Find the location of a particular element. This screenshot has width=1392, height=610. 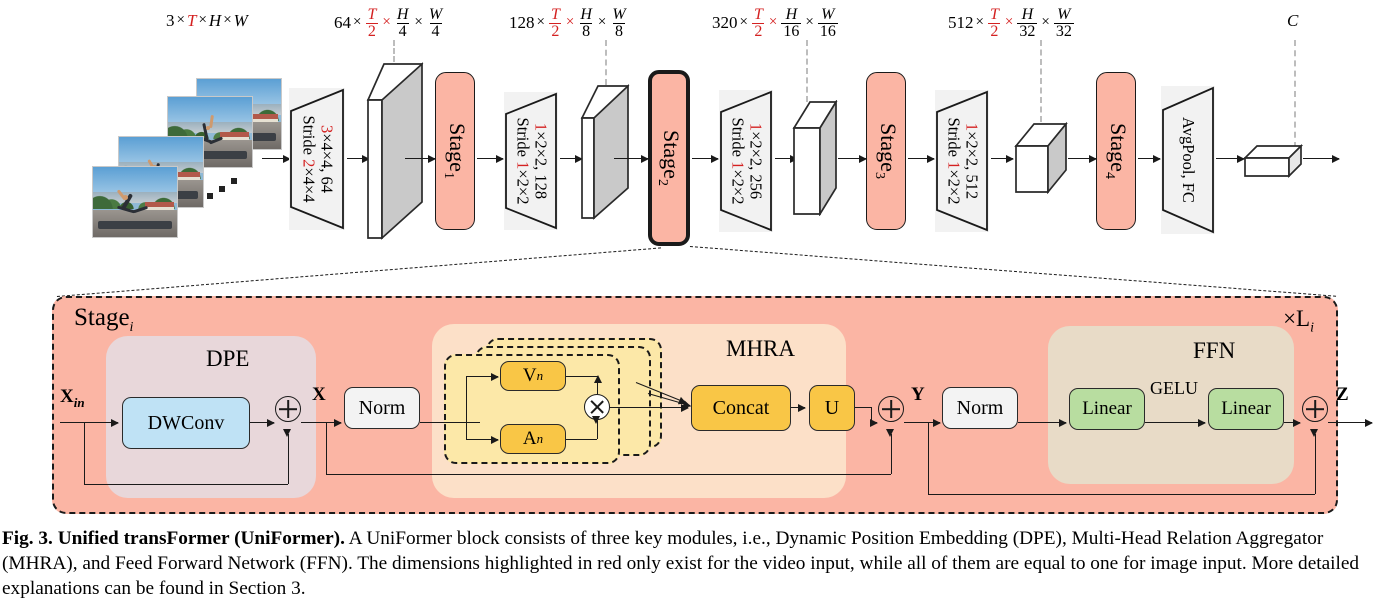

stage-1-index: 1 is located at coordinates (448, 175).